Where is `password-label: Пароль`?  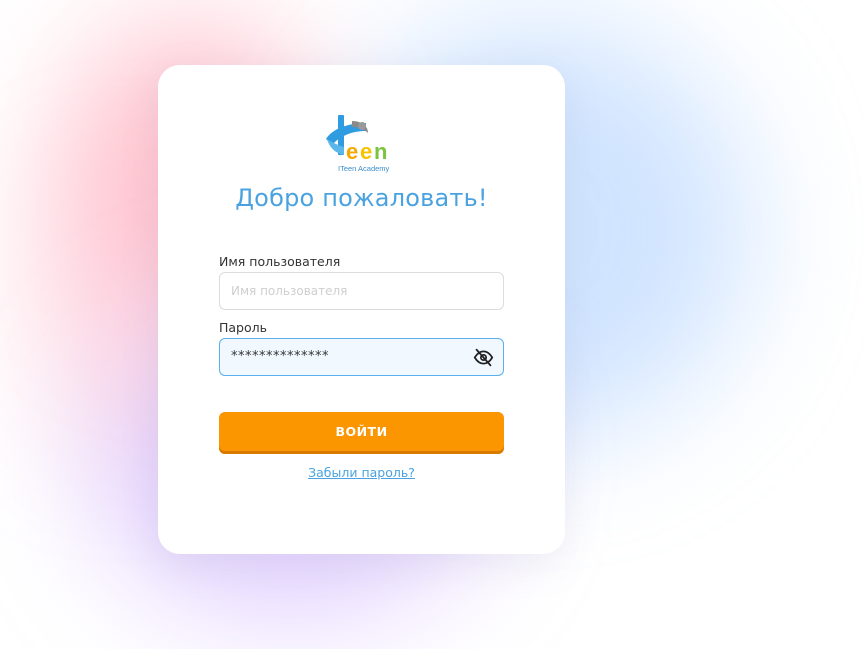 password-label: Пароль is located at coordinates (243, 327).